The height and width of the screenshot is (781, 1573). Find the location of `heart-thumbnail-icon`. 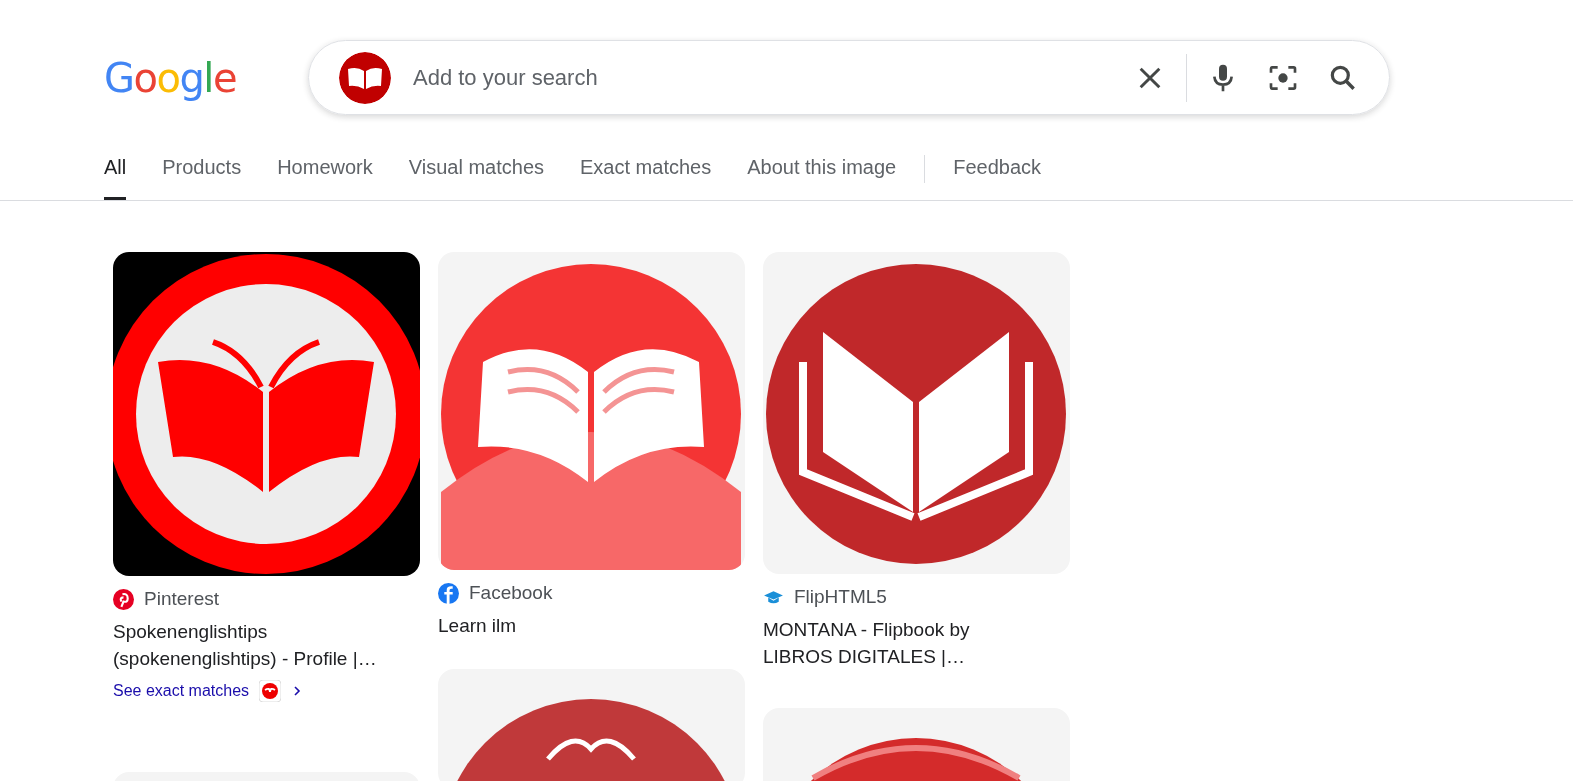

heart-thumbnail-icon is located at coordinates (270, 691).